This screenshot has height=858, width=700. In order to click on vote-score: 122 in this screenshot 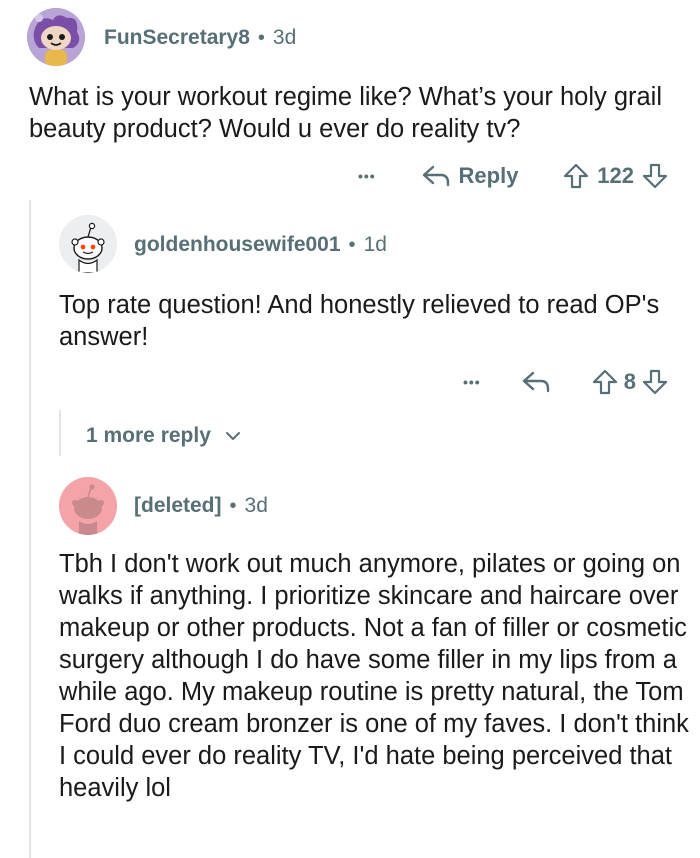, I will do `click(615, 175)`.